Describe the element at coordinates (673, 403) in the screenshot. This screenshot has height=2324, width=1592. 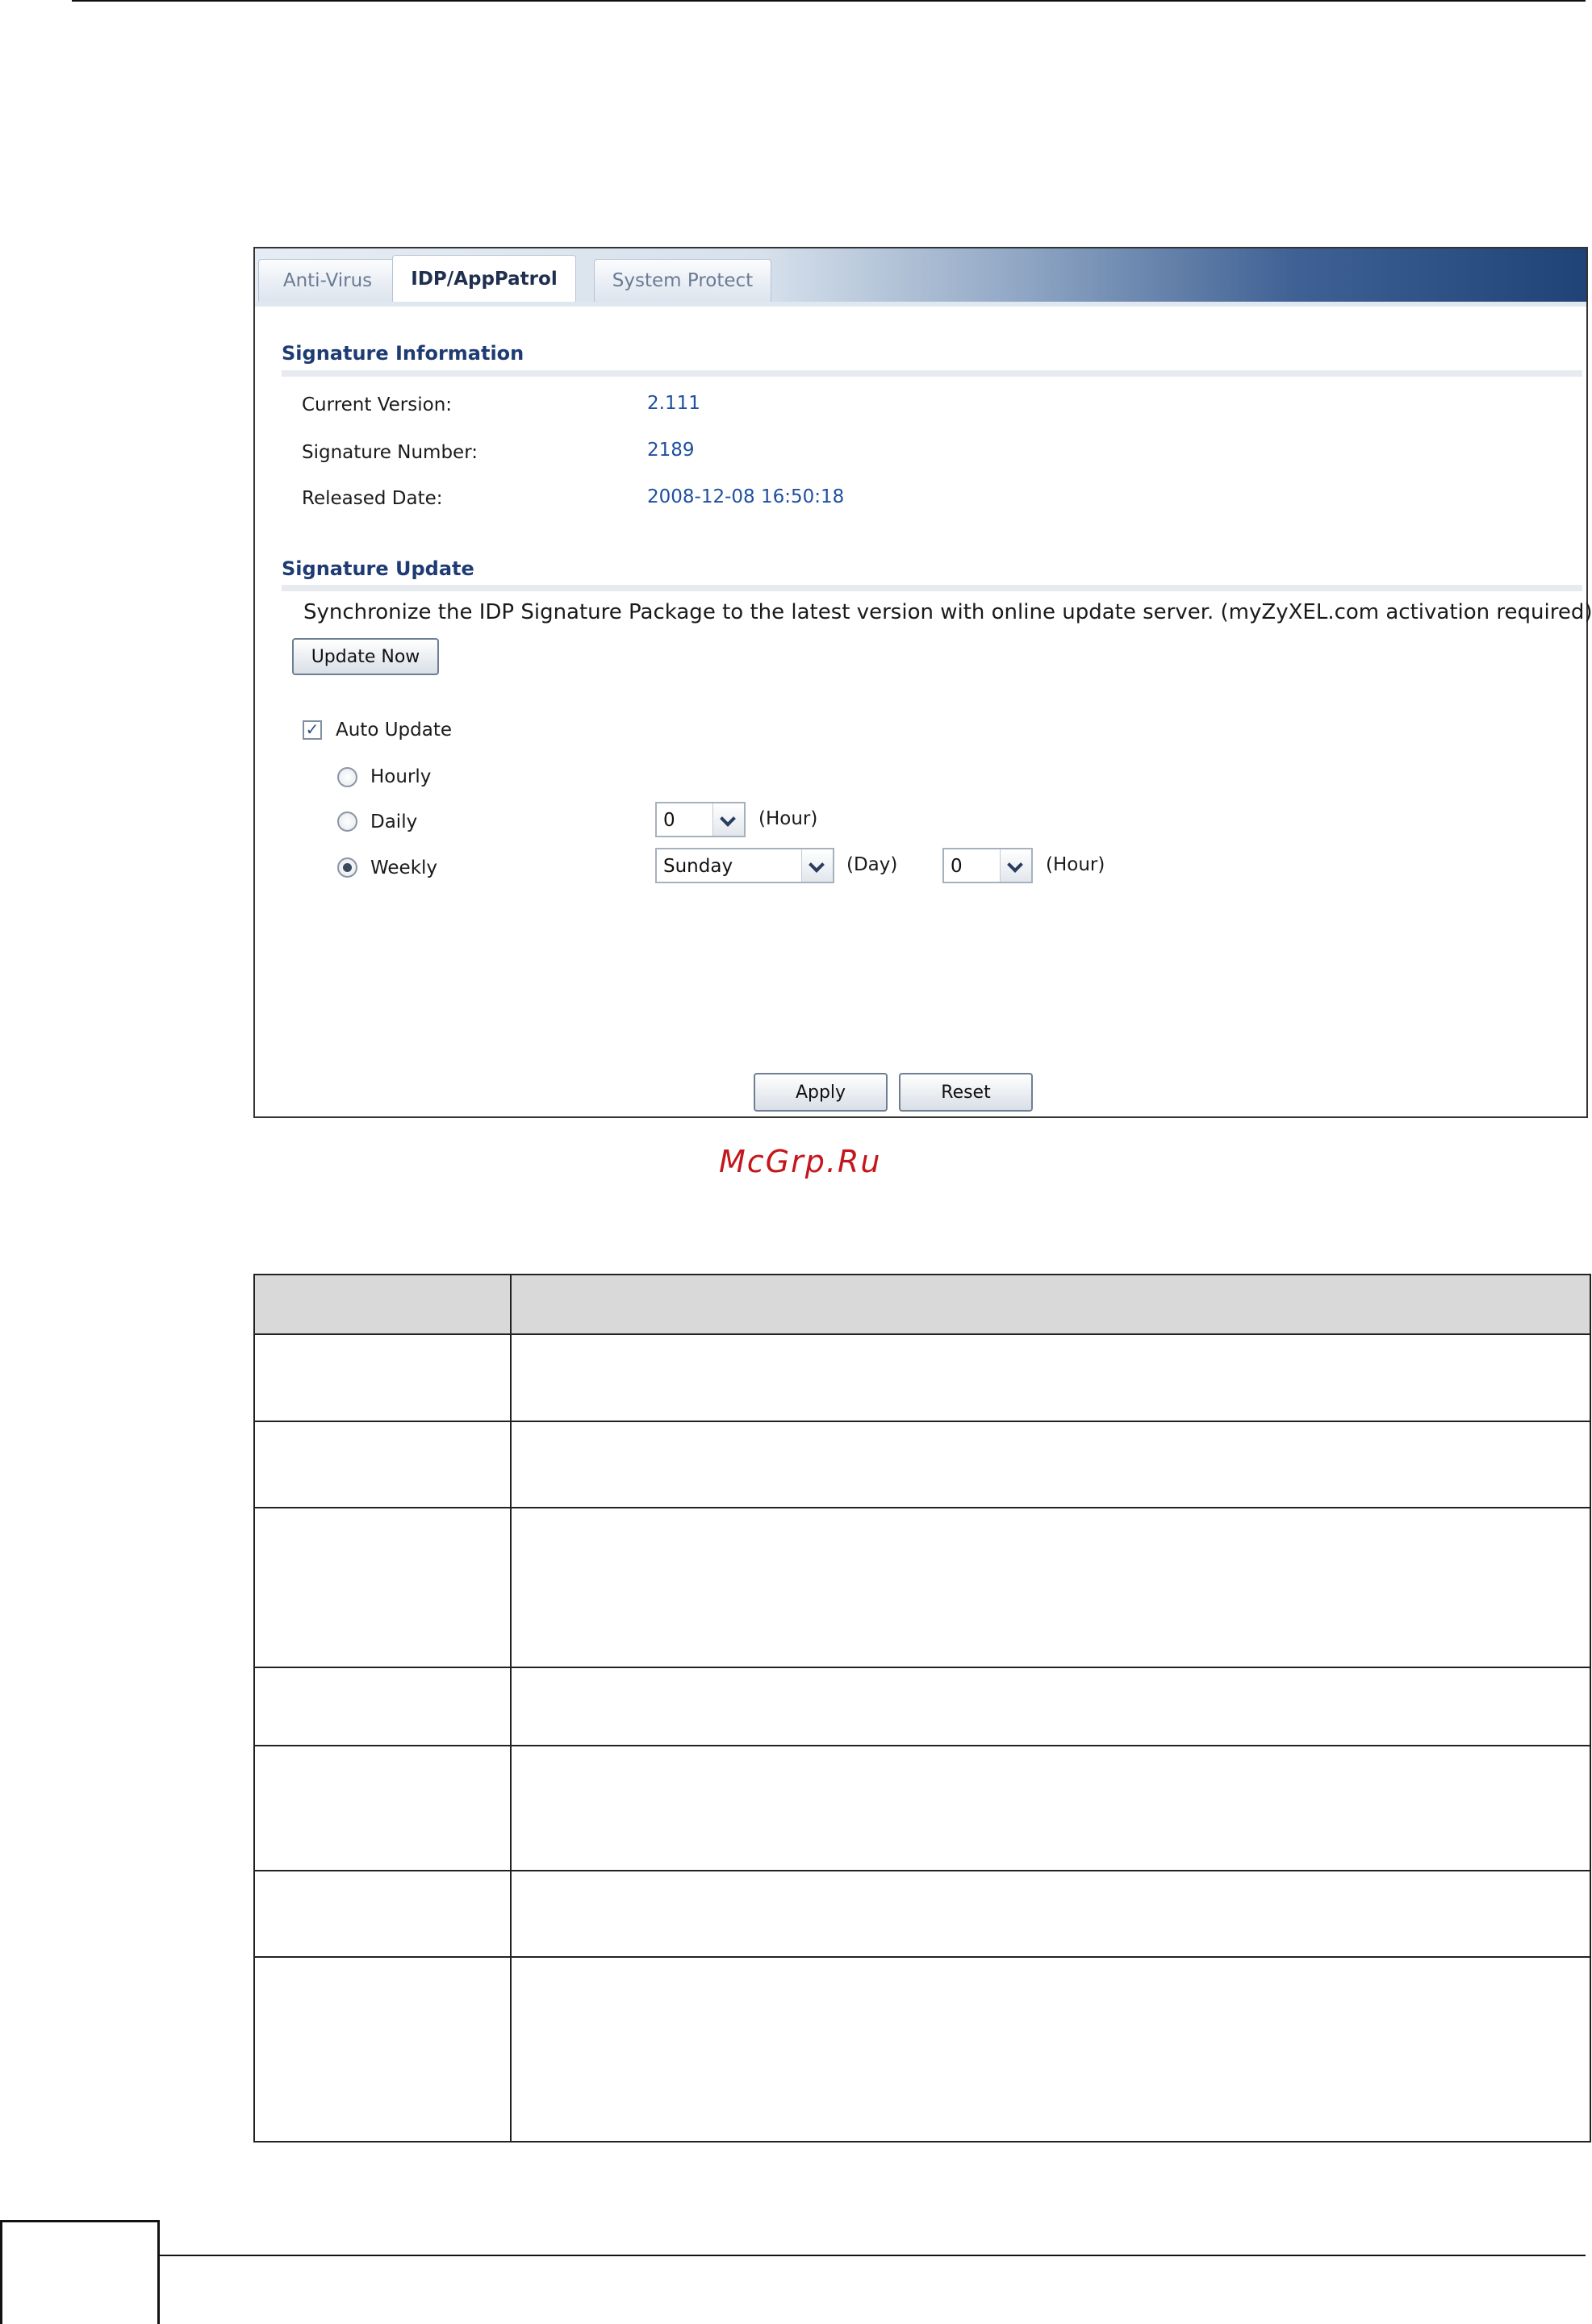
I see `current-version-value: 2.111` at that location.